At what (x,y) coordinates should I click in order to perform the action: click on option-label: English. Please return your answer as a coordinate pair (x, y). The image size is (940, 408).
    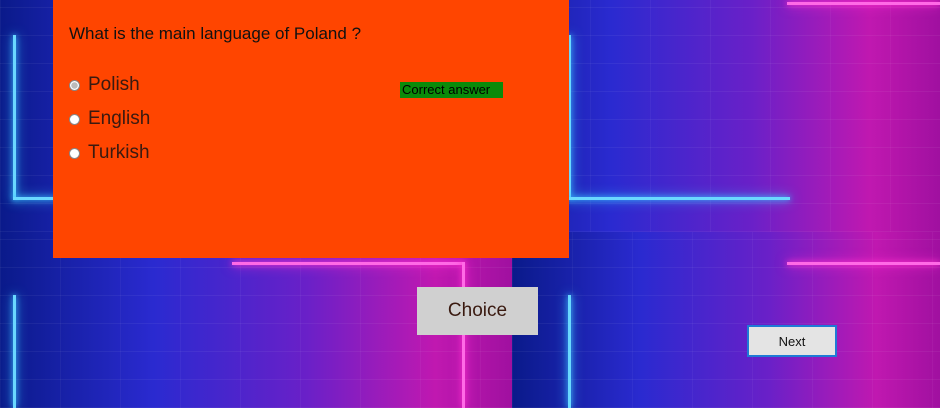
    Looking at the image, I should click on (119, 118).